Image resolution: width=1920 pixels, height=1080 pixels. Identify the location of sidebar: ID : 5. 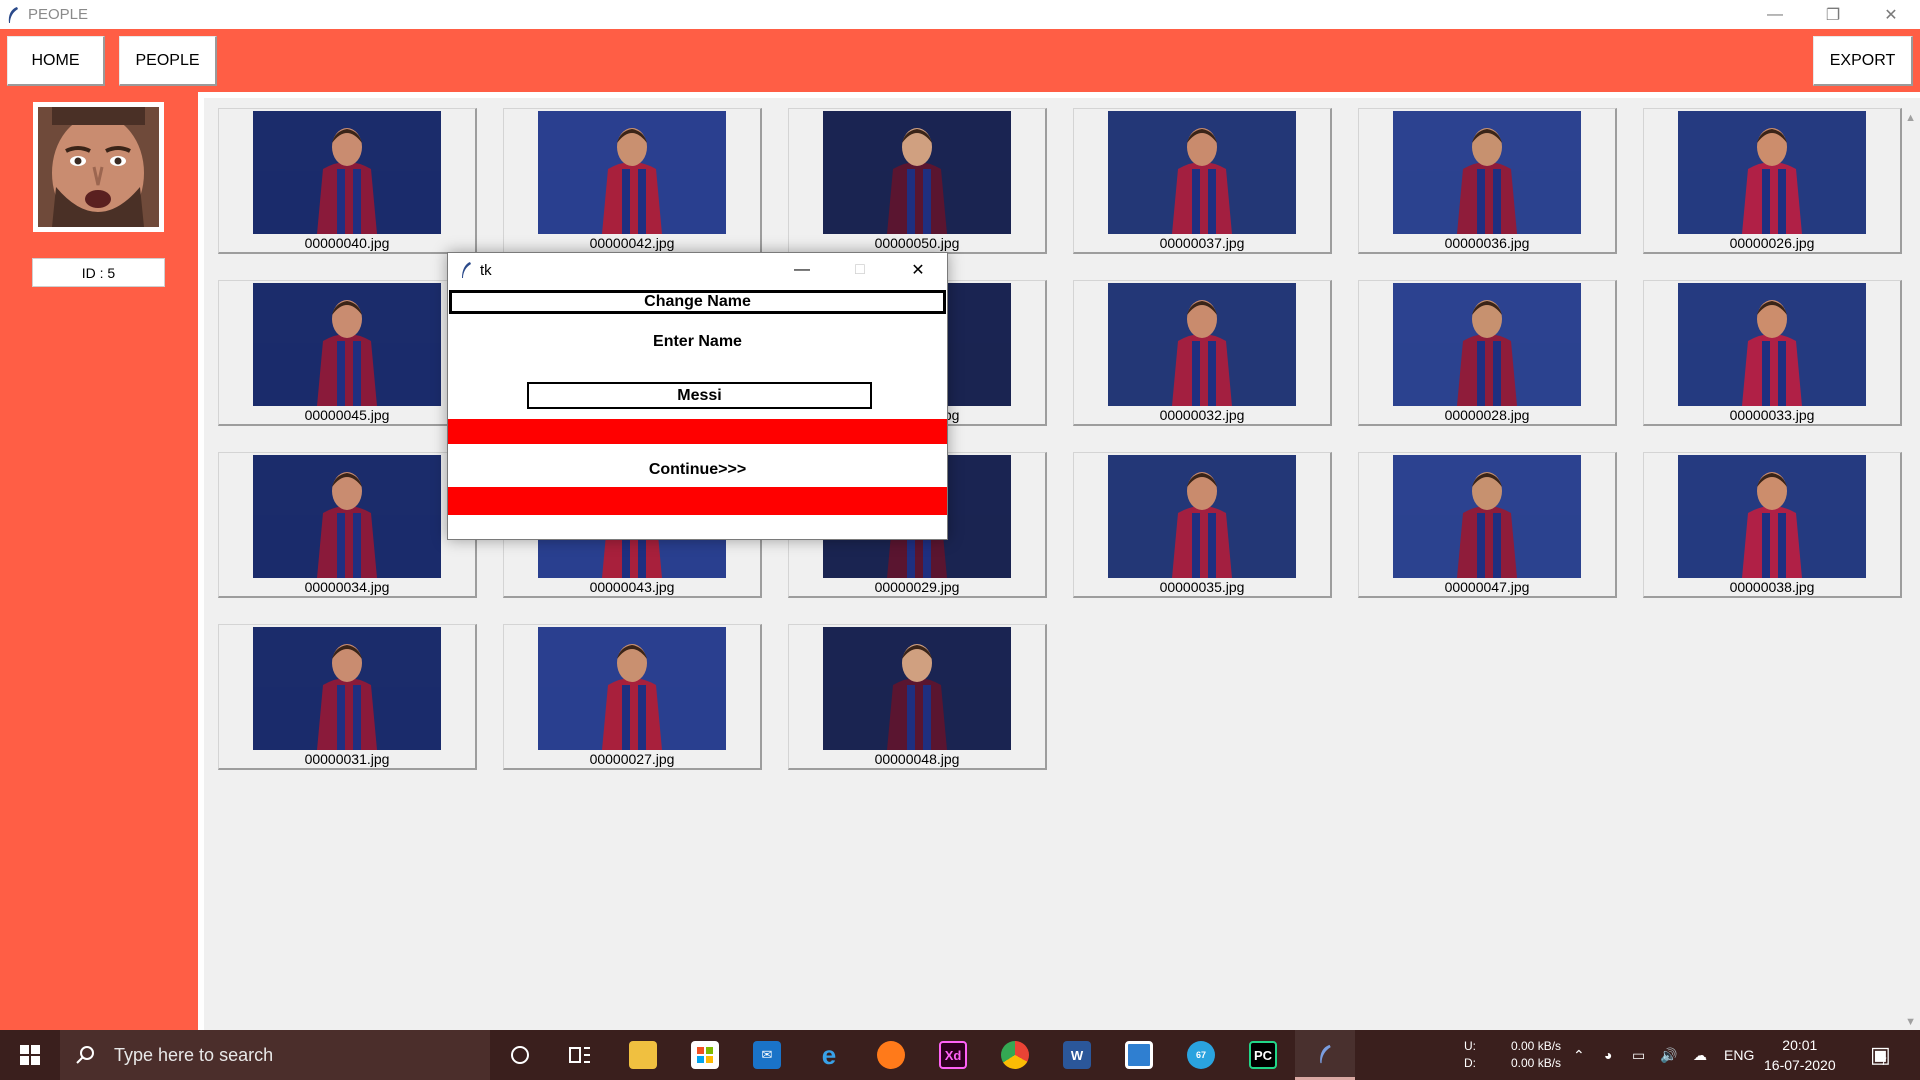
(99, 561).